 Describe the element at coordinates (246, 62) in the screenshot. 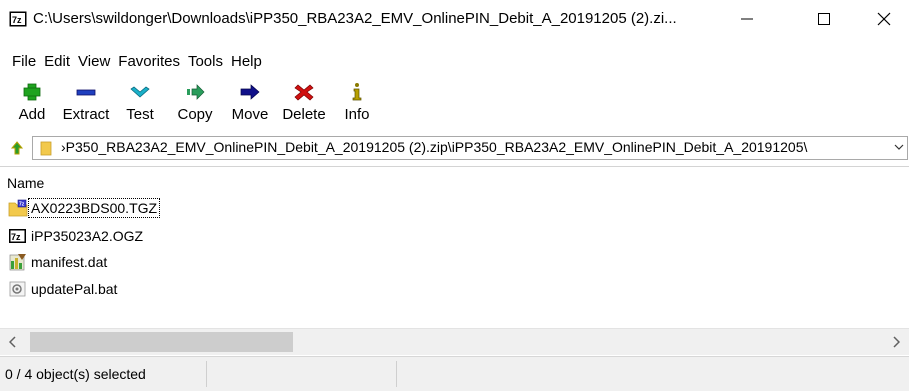

I see `menu-help: Help` at that location.